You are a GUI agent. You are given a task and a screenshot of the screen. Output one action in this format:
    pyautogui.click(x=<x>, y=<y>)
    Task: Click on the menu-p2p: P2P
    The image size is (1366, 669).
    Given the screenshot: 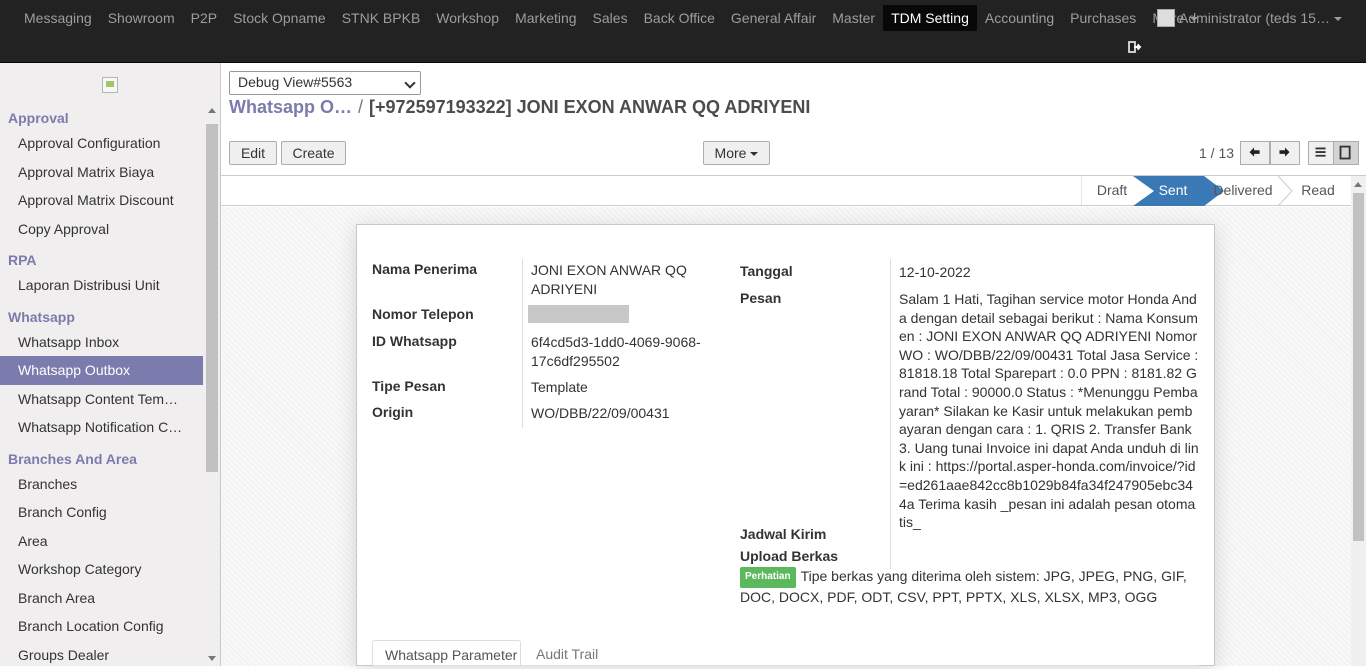 What is the action you would take?
    pyautogui.click(x=204, y=18)
    